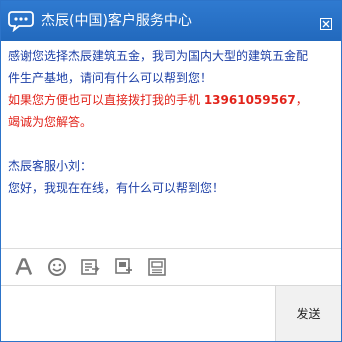  Describe the element at coordinates (124, 267) in the screenshot. I see `file-send-icon` at that location.